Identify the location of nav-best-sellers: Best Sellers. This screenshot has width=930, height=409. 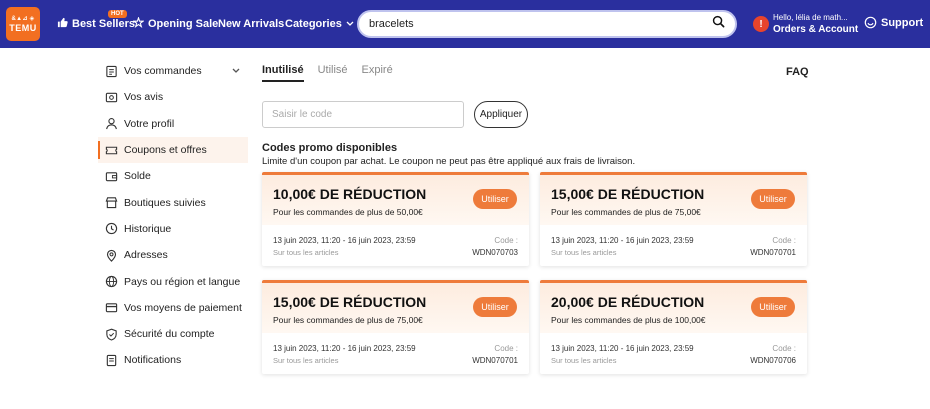
(96, 24).